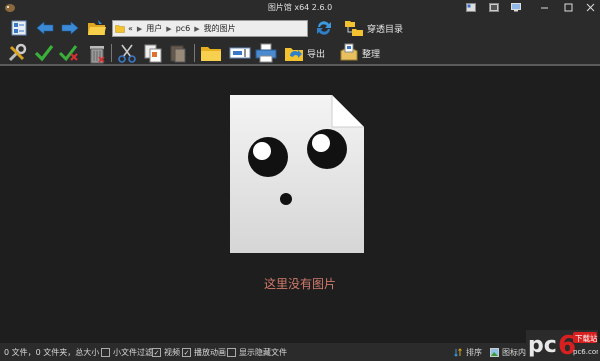 This screenshot has width=600, height=361. Describe the element at coordinates (371, 54) in the screenshot. I see `organize-label: 整理` at that location.